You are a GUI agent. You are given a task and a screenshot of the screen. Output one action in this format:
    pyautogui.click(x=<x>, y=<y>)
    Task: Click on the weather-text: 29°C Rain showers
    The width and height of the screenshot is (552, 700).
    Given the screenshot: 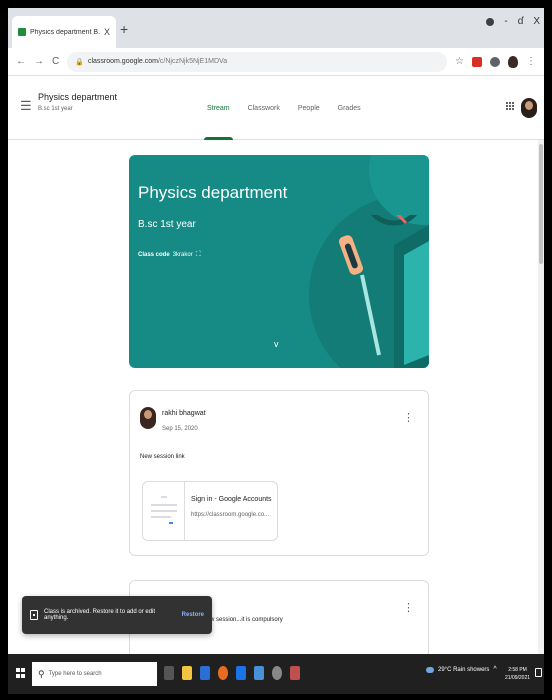 What is the action you would take?
    pyautogui.click(x=463, y=670)
    